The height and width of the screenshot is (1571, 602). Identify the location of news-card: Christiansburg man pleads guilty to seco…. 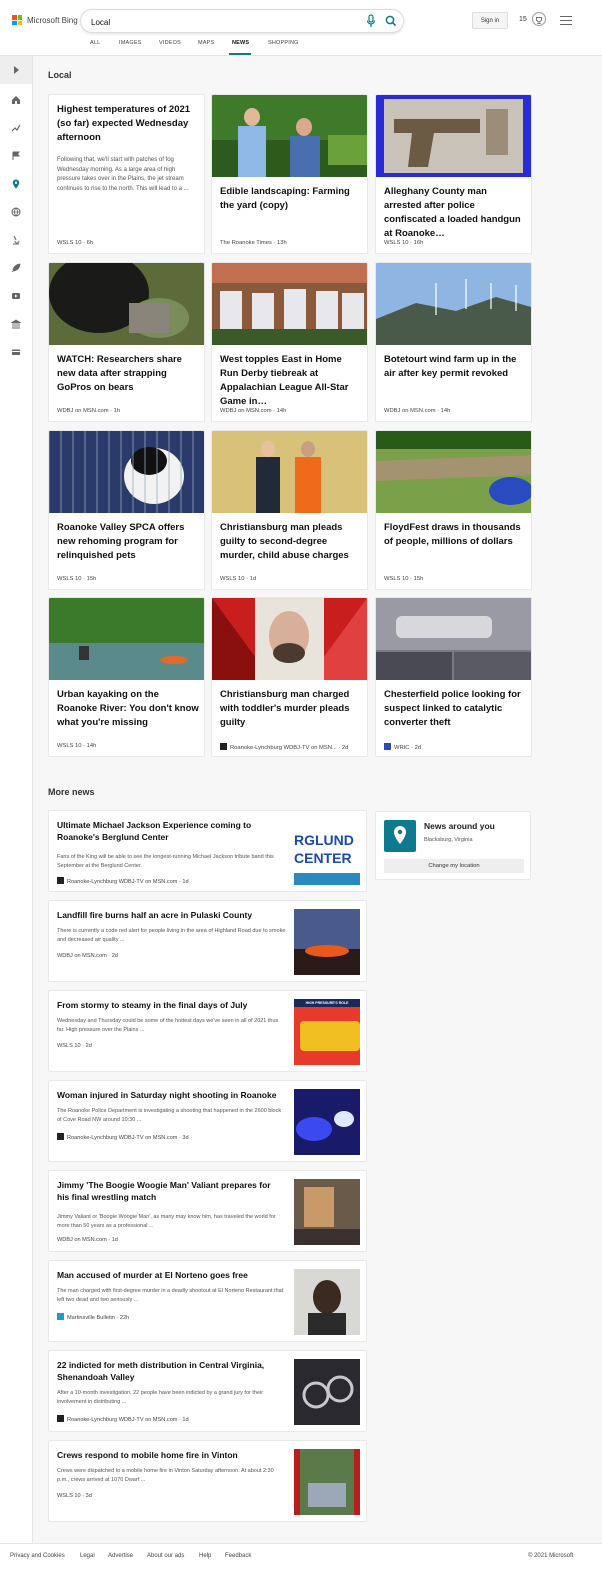
(289, 510).